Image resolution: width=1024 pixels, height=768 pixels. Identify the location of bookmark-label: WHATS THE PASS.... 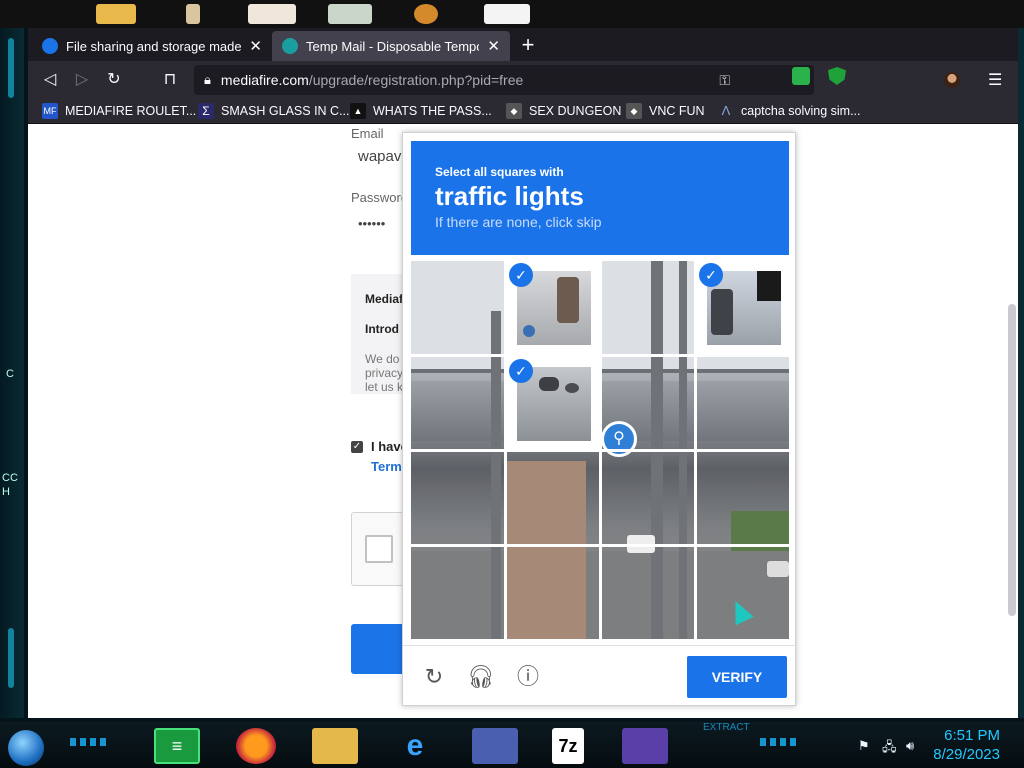
(432, 111).